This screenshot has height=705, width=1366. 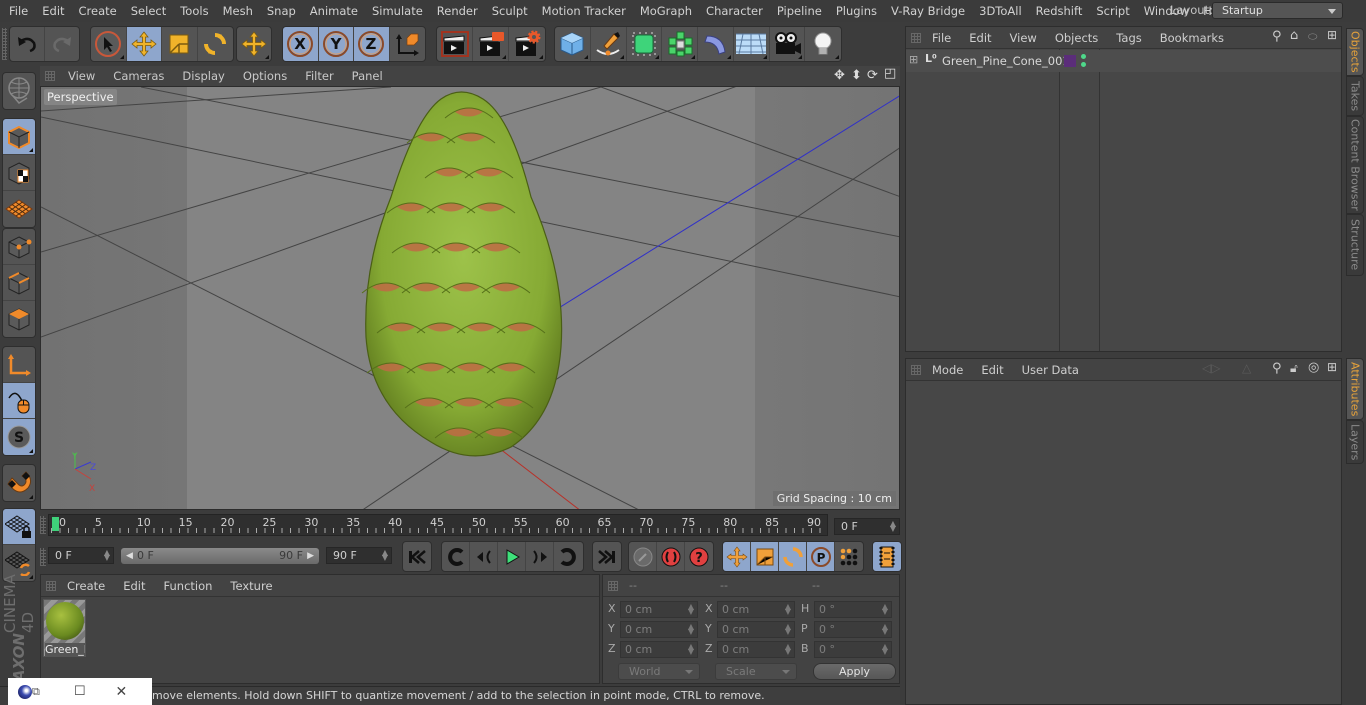 I want to click on play-button, so click(x=512, y=556).